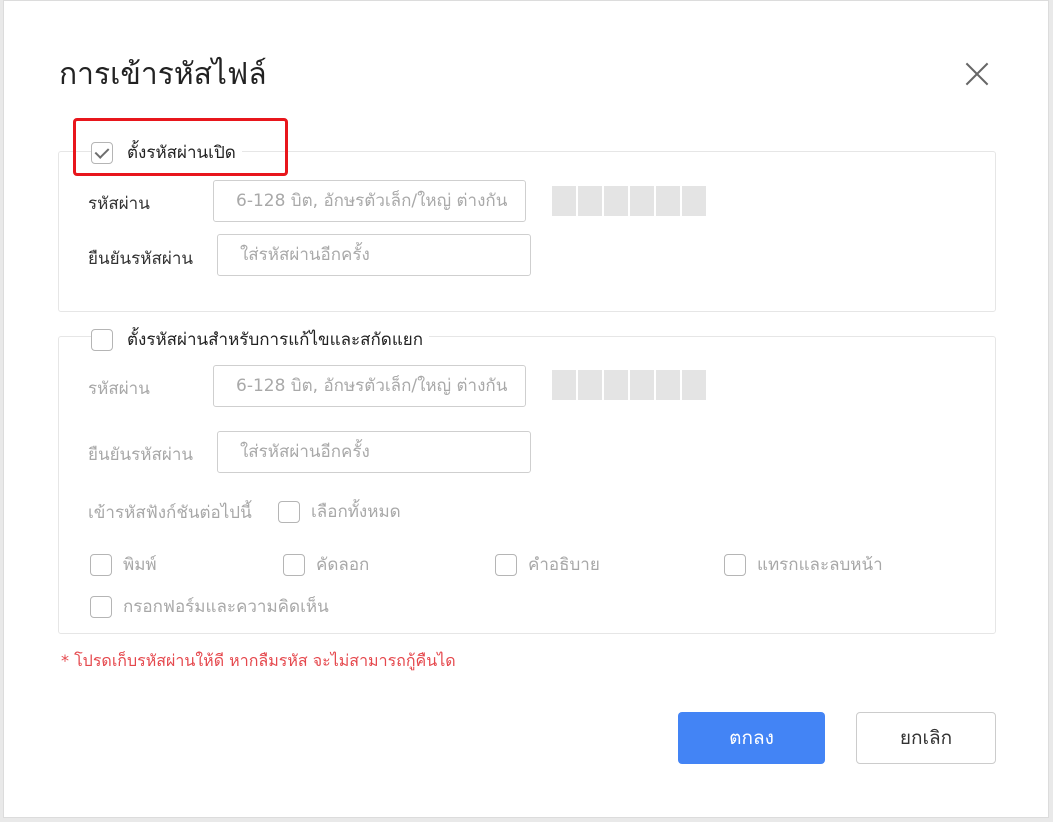 This screenshot has width=1053, height=822. I want to click on open-confirm-input: ใส่รหัสผ่านอีกครั้ง, so click(374, 255).